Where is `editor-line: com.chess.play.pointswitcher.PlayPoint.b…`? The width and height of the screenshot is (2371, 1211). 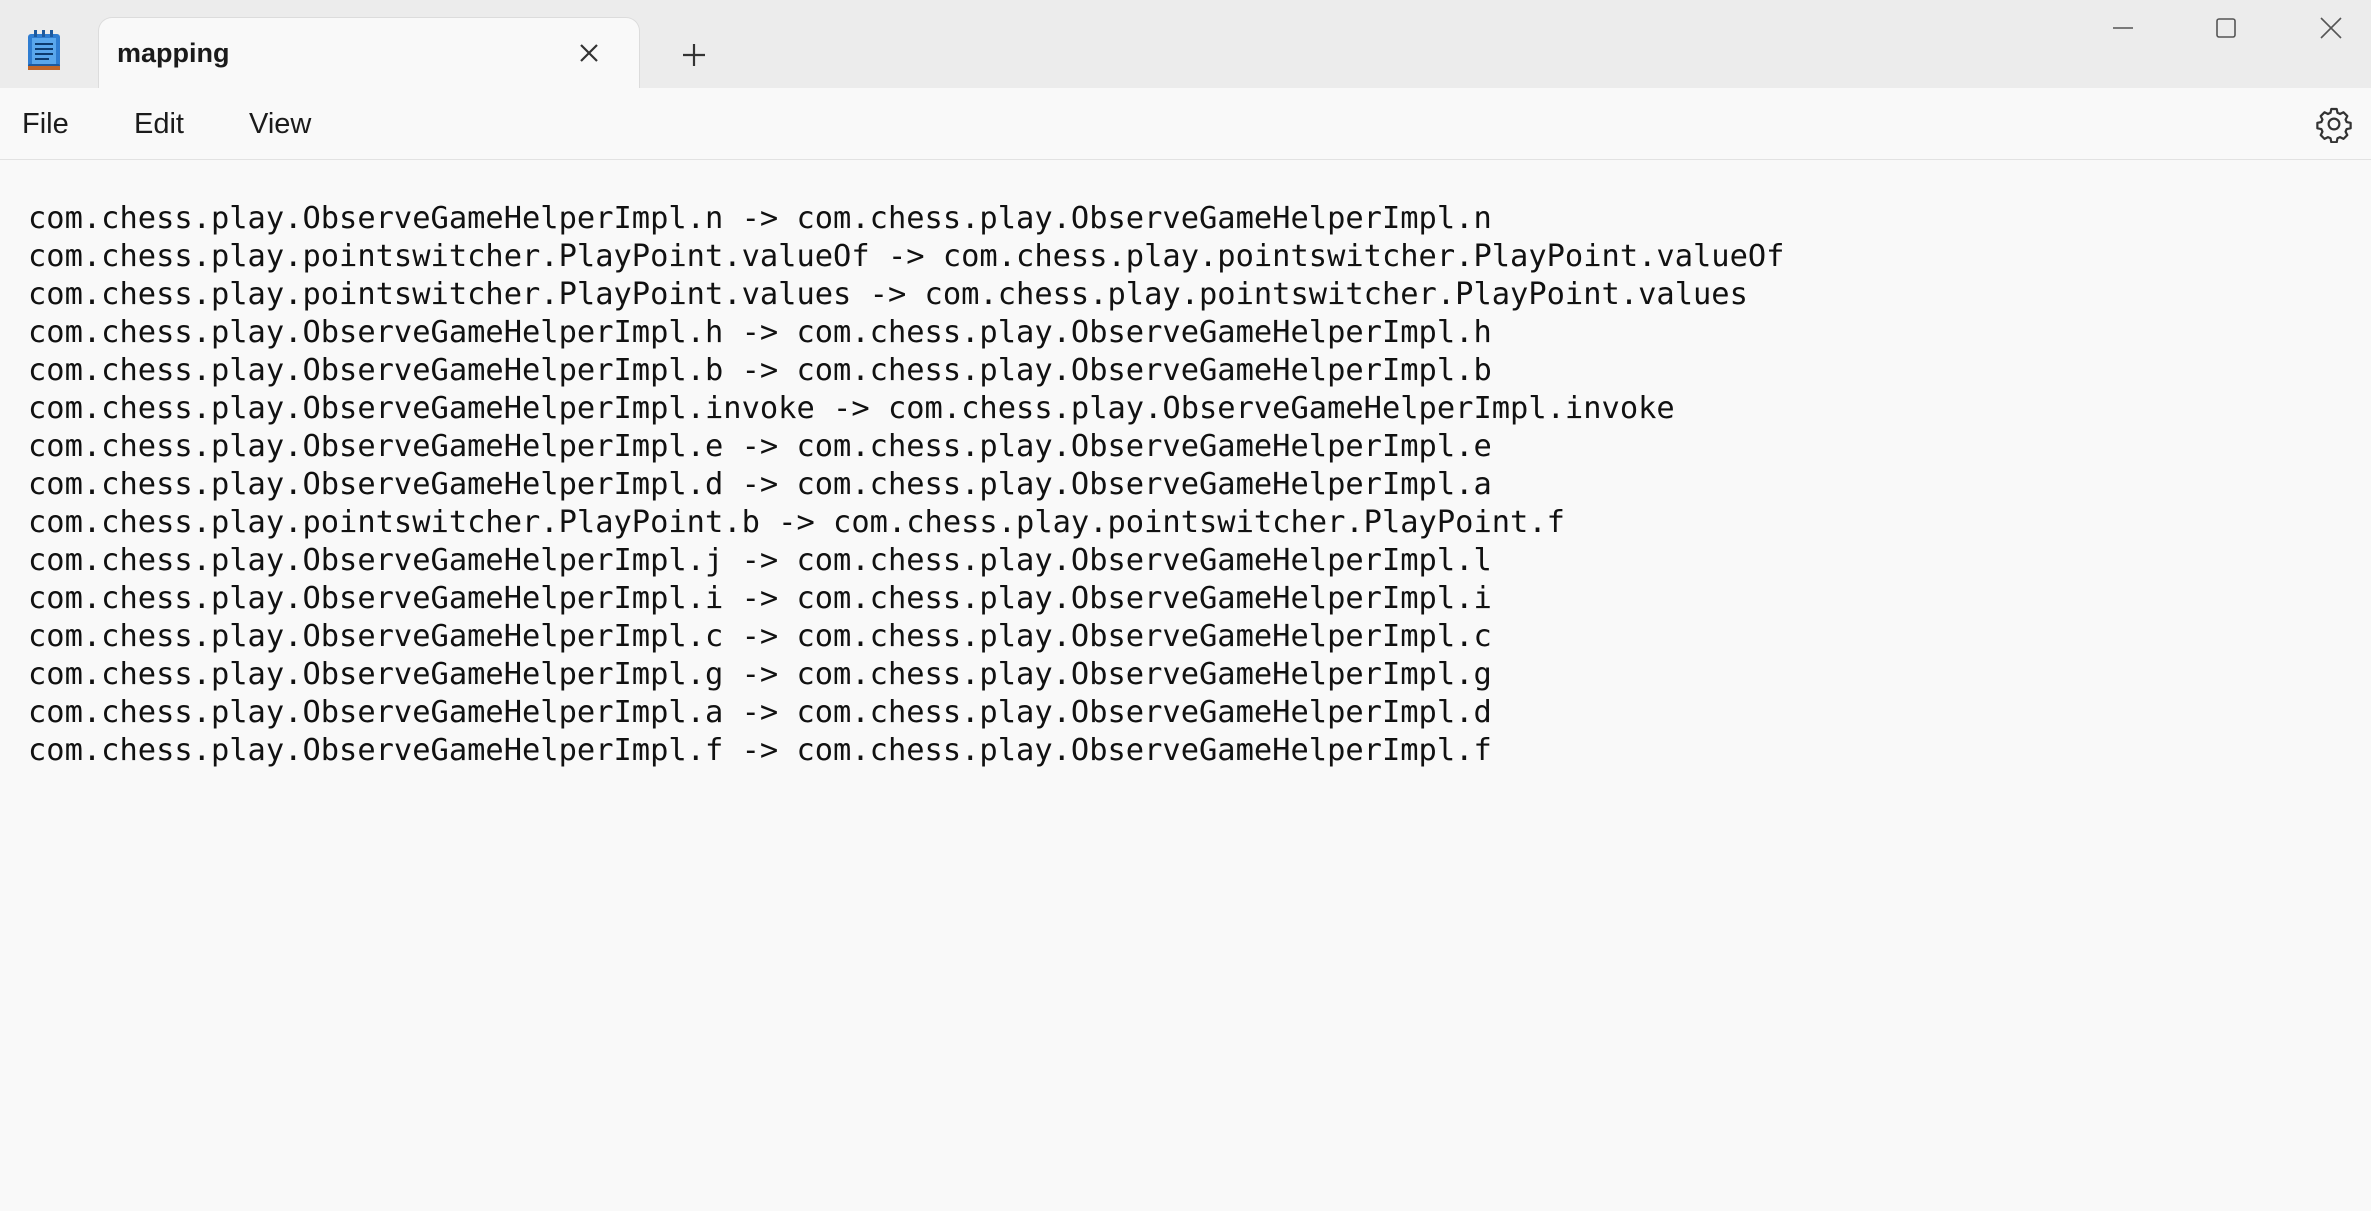 editor-line: com.chess.play.pointswitcher.PlayPoint.b… is located at coordinates (796, 522).